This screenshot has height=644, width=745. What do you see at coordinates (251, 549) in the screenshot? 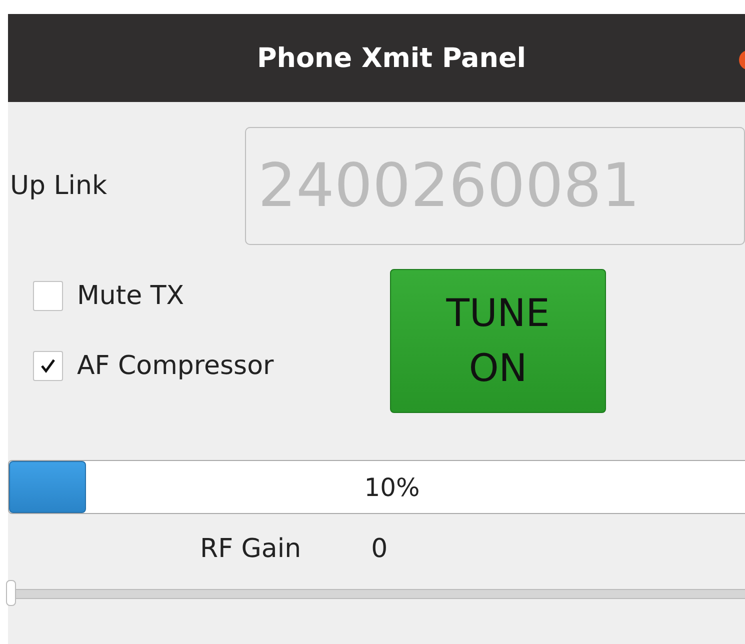
I see `rf-gain-label: RF Gain` at bounding box center [251, 549].